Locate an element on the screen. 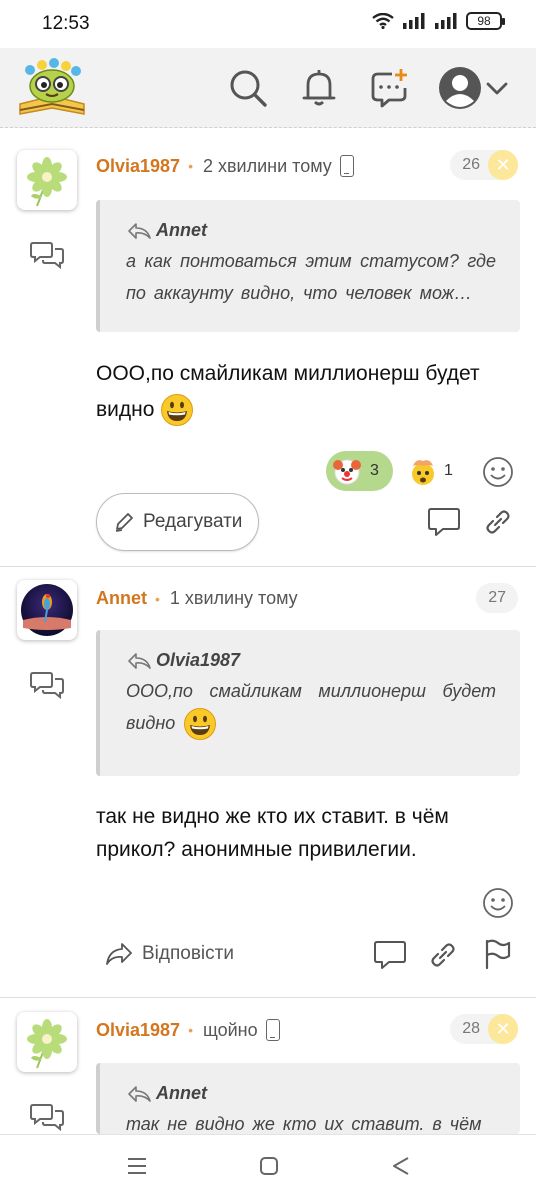 The width and height of the screenshot is (536, 1200). site-logo is located at coordinates (52, 88).